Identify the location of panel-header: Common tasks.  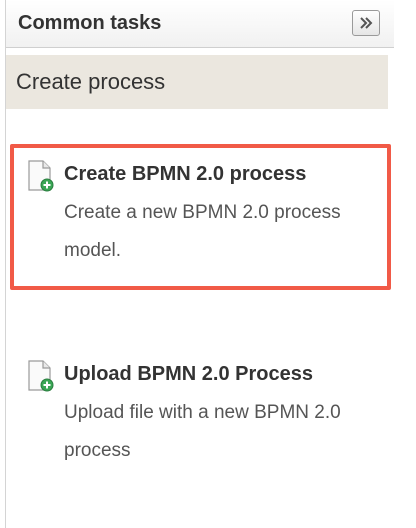
(200, 24).